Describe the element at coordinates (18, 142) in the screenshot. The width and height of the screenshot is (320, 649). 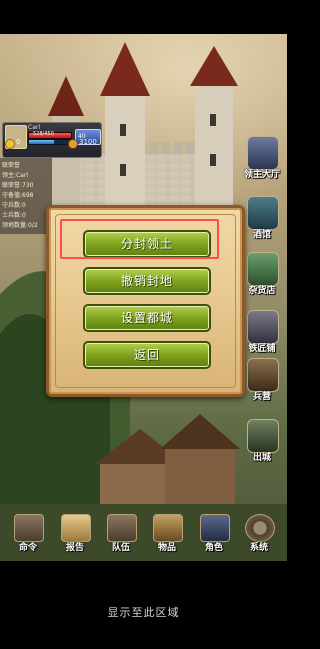
I see `gold-value: 0` at that location.